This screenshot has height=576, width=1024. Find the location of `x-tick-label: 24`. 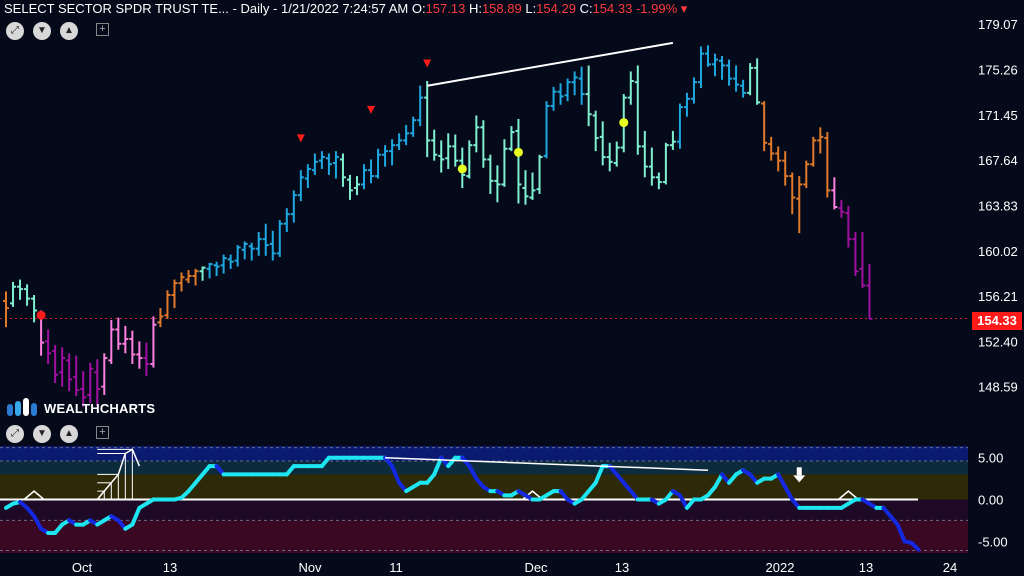

x-tick-label: 24 is located at coordinates (950, 567).